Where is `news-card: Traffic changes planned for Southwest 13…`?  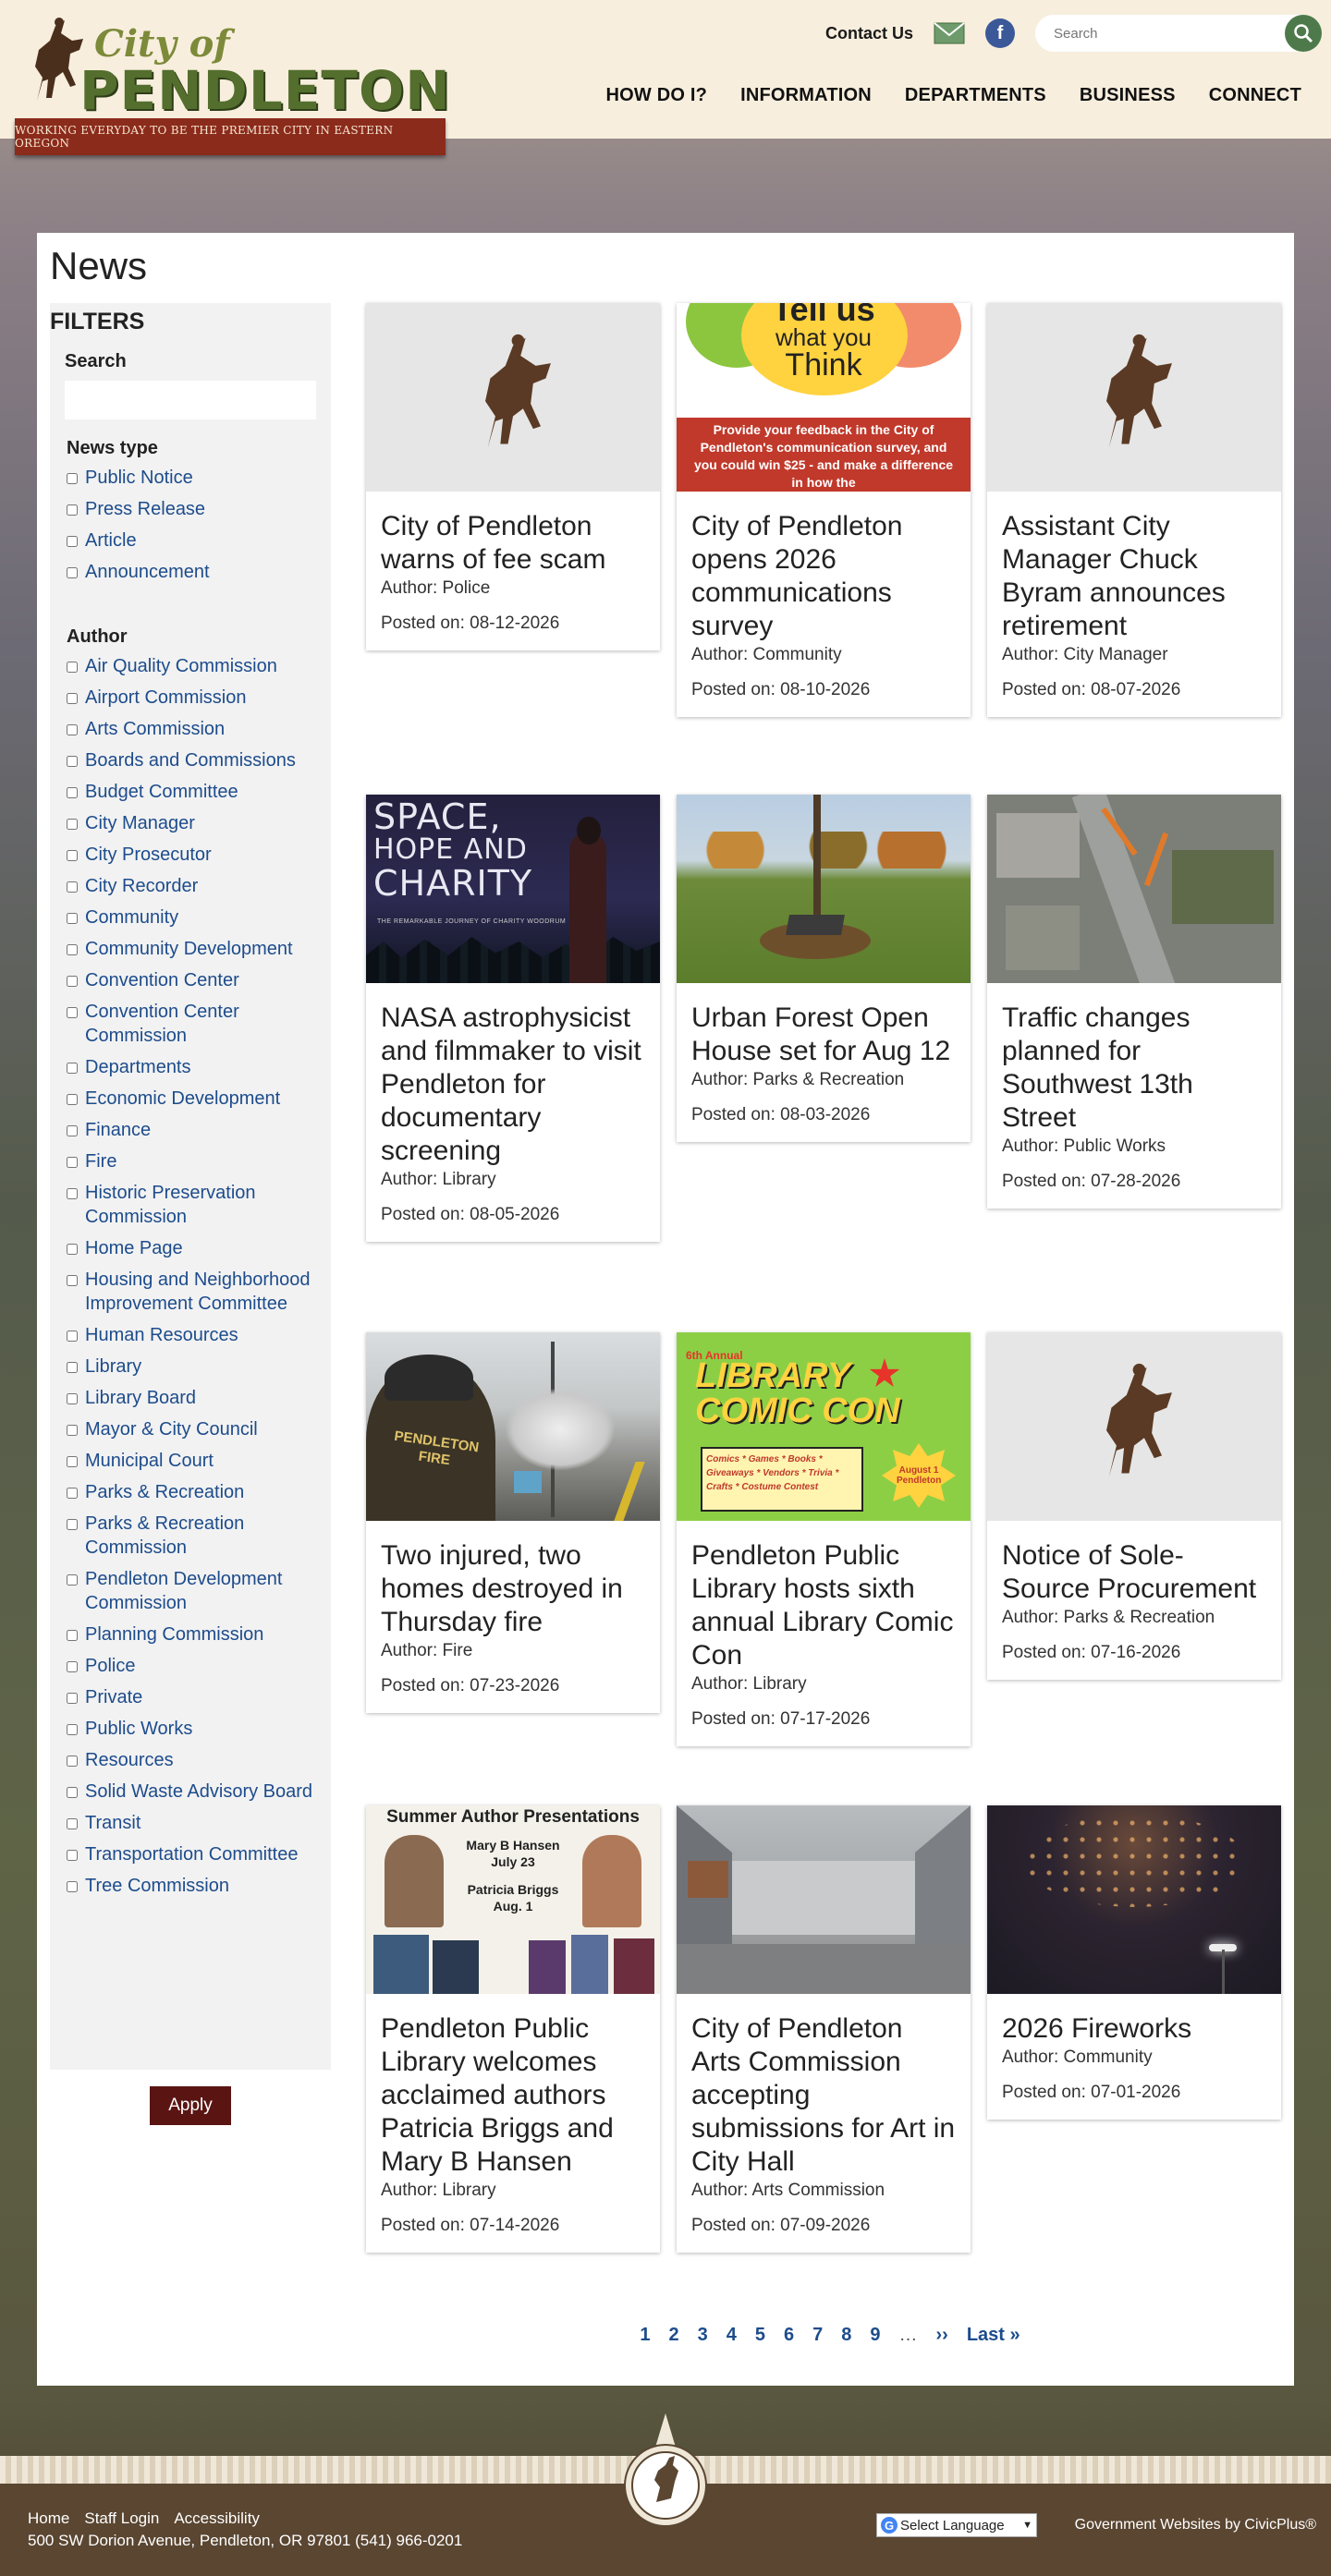 news-card: Traffic changes planned for Southwest 13… is located at coordinates (1134, 1002).